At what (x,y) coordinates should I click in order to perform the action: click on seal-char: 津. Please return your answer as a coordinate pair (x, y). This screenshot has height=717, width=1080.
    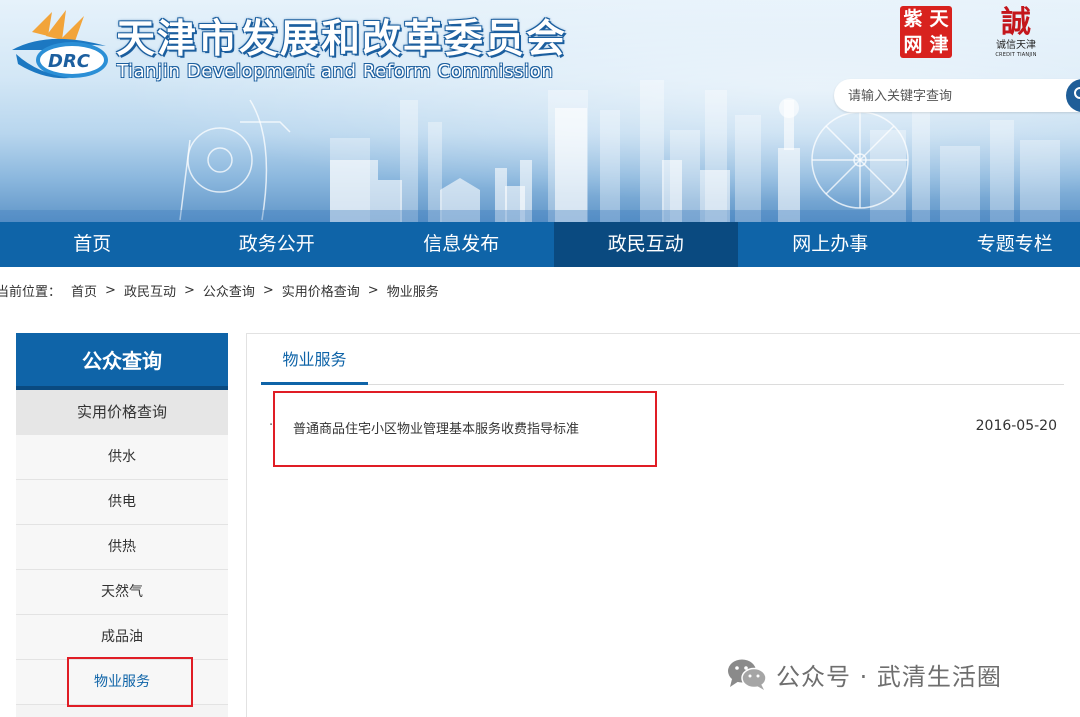
    Looking at the image, I should click on (939, 45).